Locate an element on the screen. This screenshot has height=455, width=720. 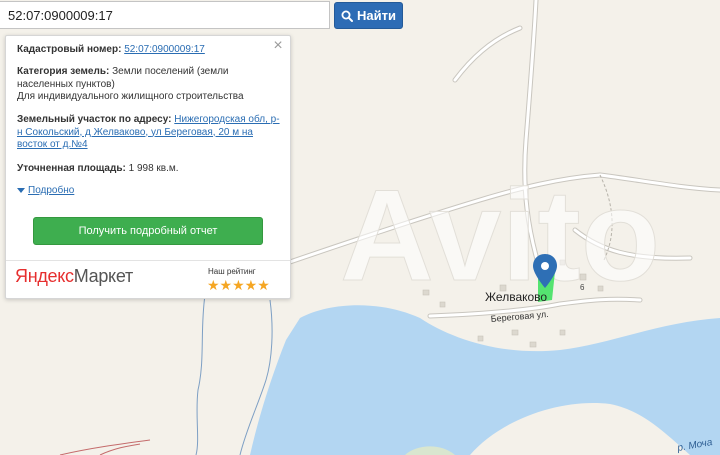
chevron-down-icon is located at coordinates (21, 190).